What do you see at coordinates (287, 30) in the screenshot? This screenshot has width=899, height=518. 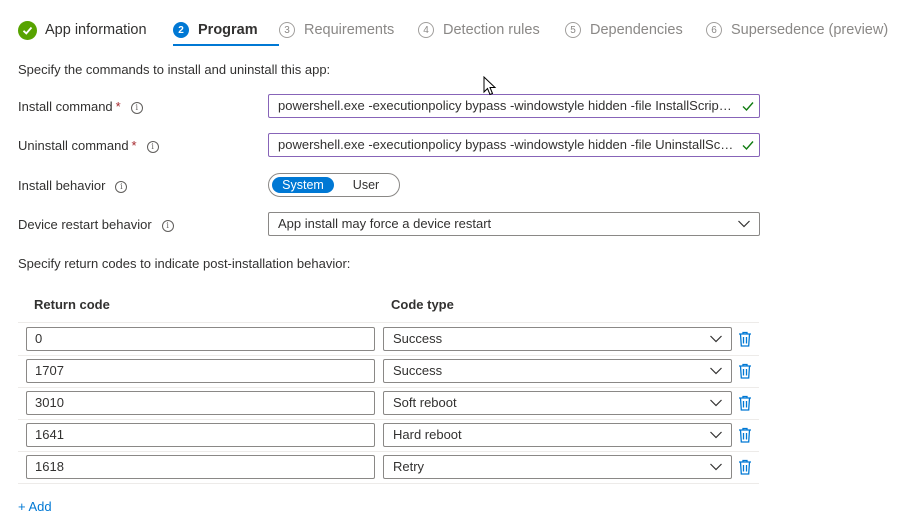 I see `step-number: 3` at bounding box center [287, 30].